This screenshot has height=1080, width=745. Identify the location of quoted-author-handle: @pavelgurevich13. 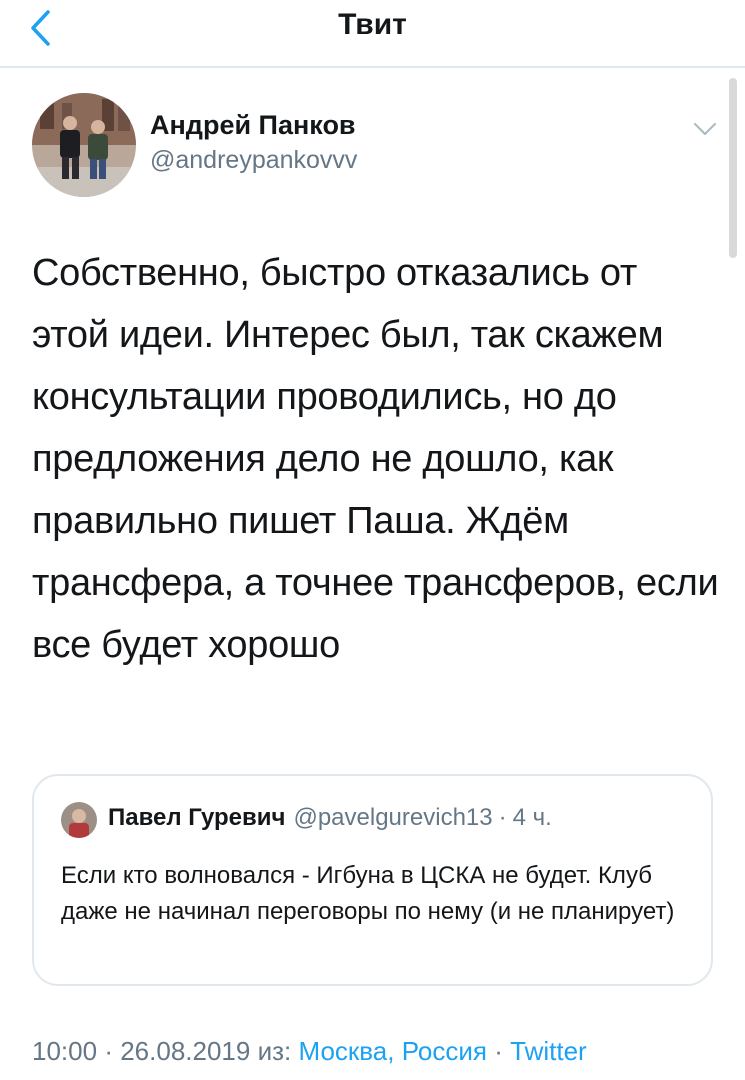
(393, 817).